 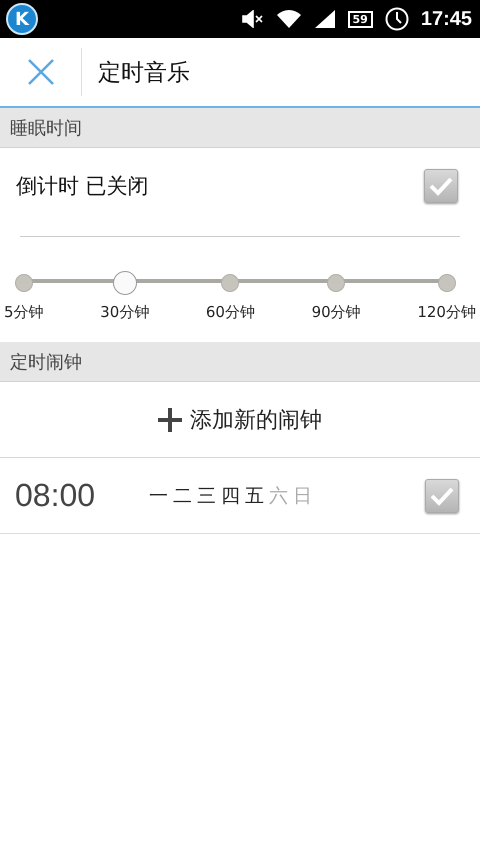 What do you see at coordinates (230, 496) in the screenshot?
I see `weekday-label: 四` at bounding box center [230, 496].